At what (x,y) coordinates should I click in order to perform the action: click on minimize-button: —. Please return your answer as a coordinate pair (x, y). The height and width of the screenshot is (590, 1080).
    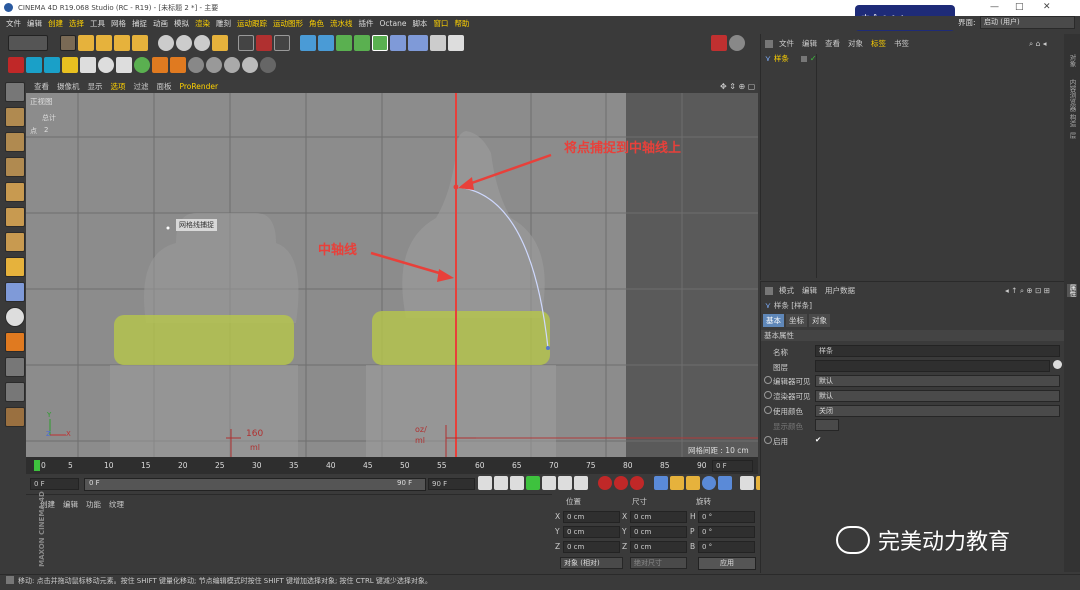
    Looking at the image, I should click on (994, 7).